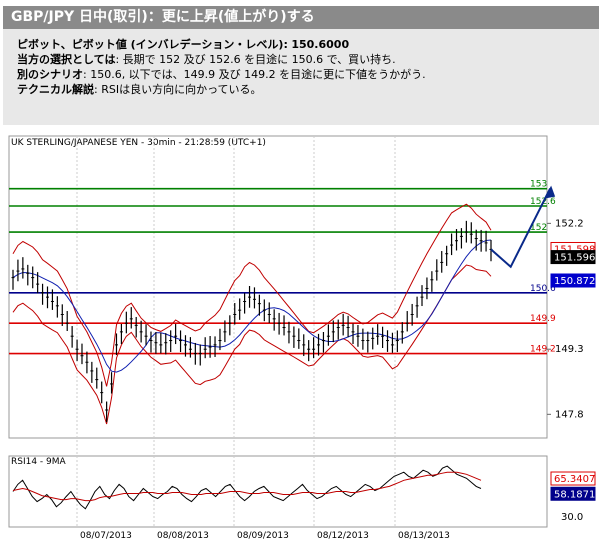 The width and height of the screenshot is (605, 556). I want to click on x-tick-label: 08/12/2013, so click(343, 536).